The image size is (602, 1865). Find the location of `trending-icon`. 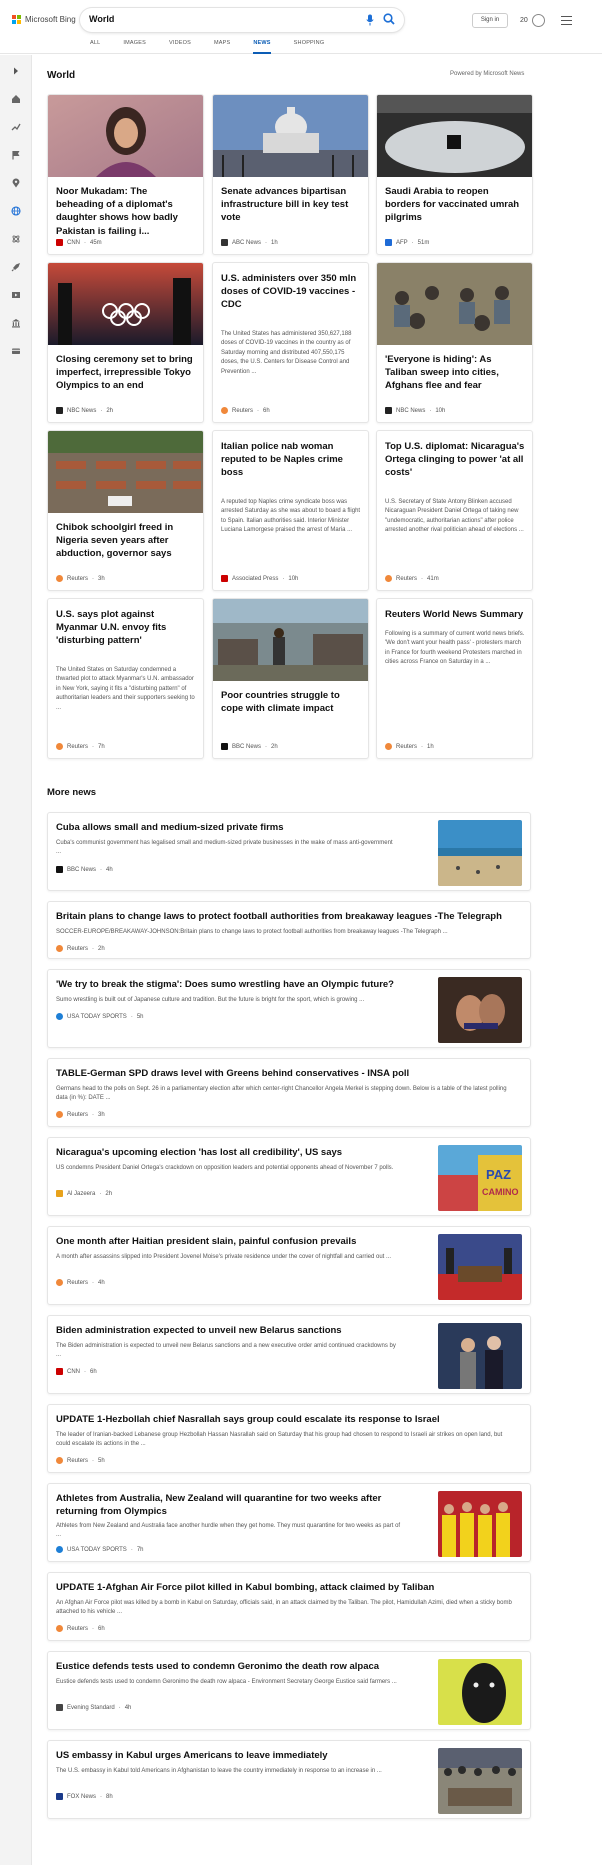

trending-icon is located at coordinates (16, 127).